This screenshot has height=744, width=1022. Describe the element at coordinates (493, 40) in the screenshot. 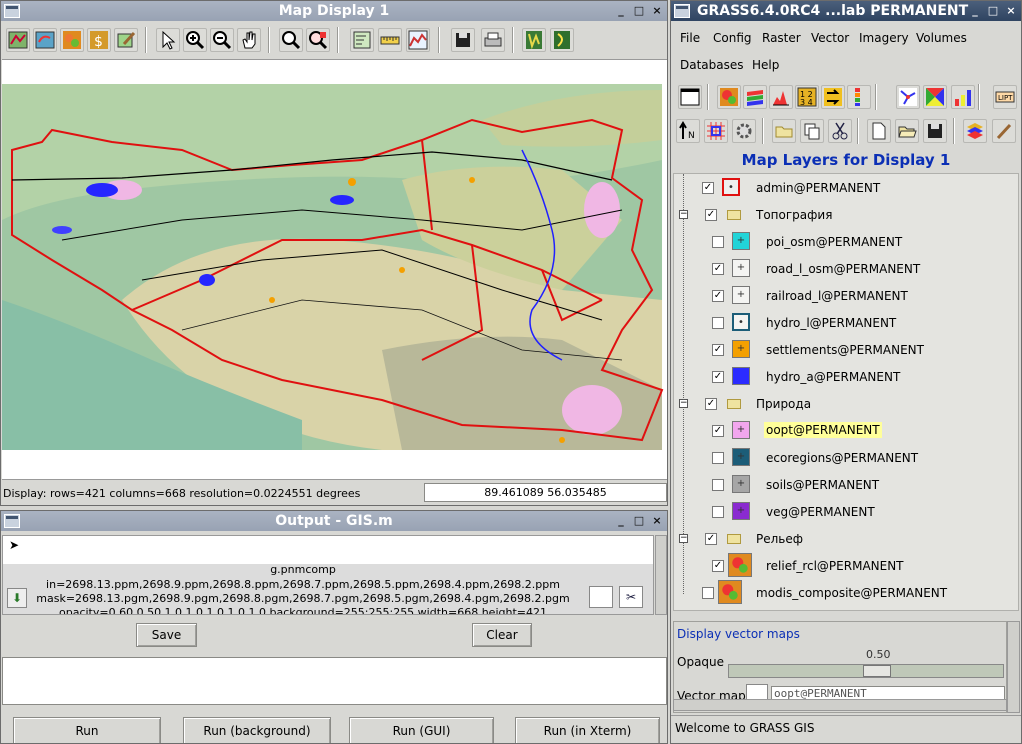

I see `print-button` at that location.